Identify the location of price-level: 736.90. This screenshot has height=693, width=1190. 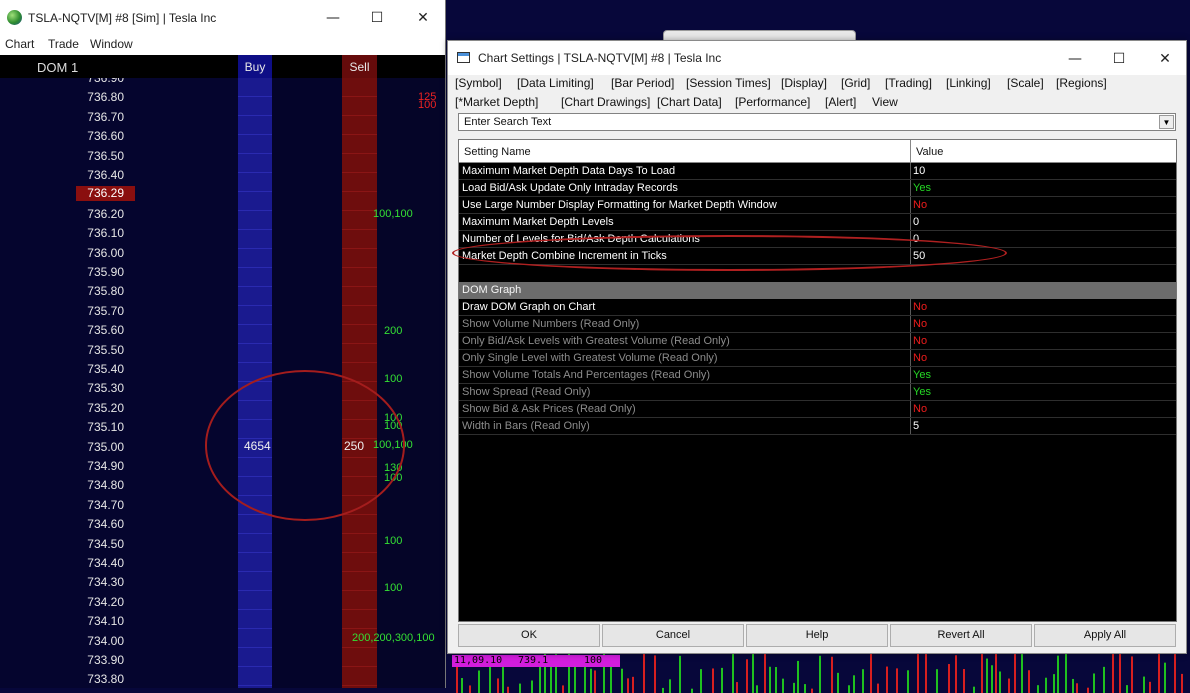
(84, 81).